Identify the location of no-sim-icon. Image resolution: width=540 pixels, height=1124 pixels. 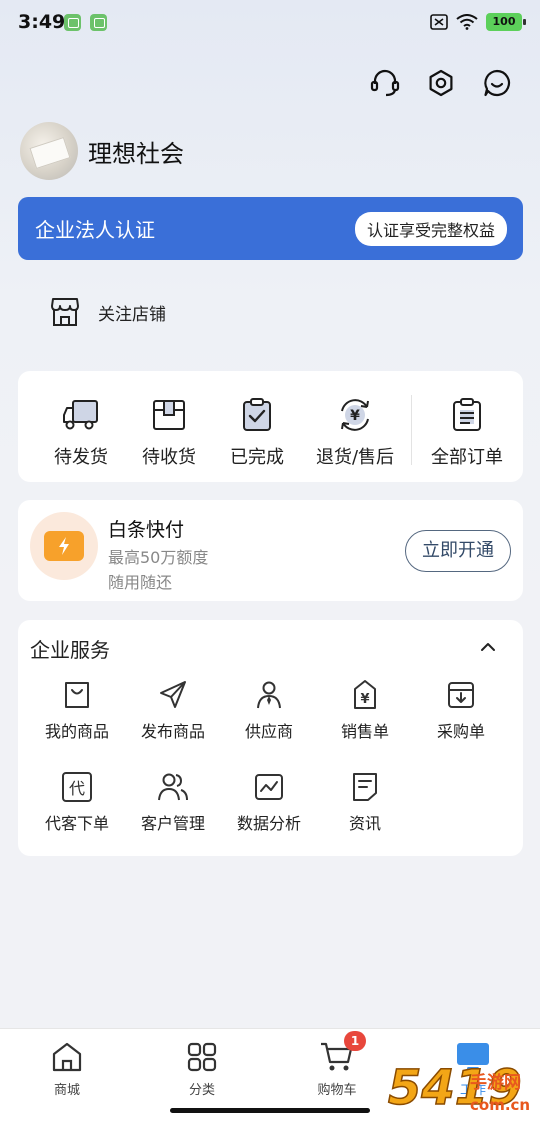
(439, 22).